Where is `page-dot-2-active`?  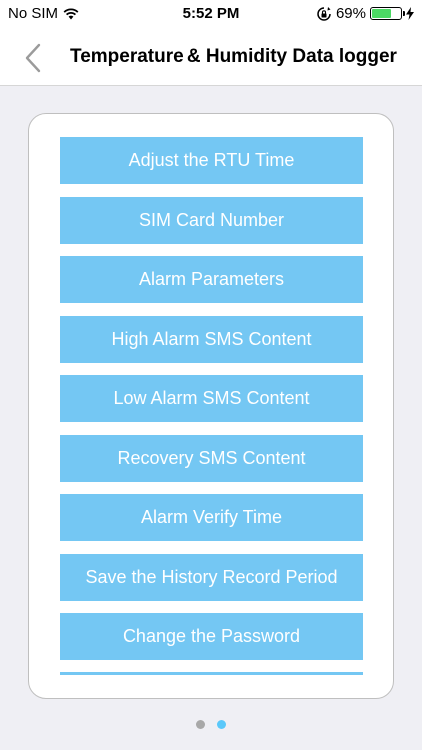 page-dot-2-active is located at coordinates (221, 724).